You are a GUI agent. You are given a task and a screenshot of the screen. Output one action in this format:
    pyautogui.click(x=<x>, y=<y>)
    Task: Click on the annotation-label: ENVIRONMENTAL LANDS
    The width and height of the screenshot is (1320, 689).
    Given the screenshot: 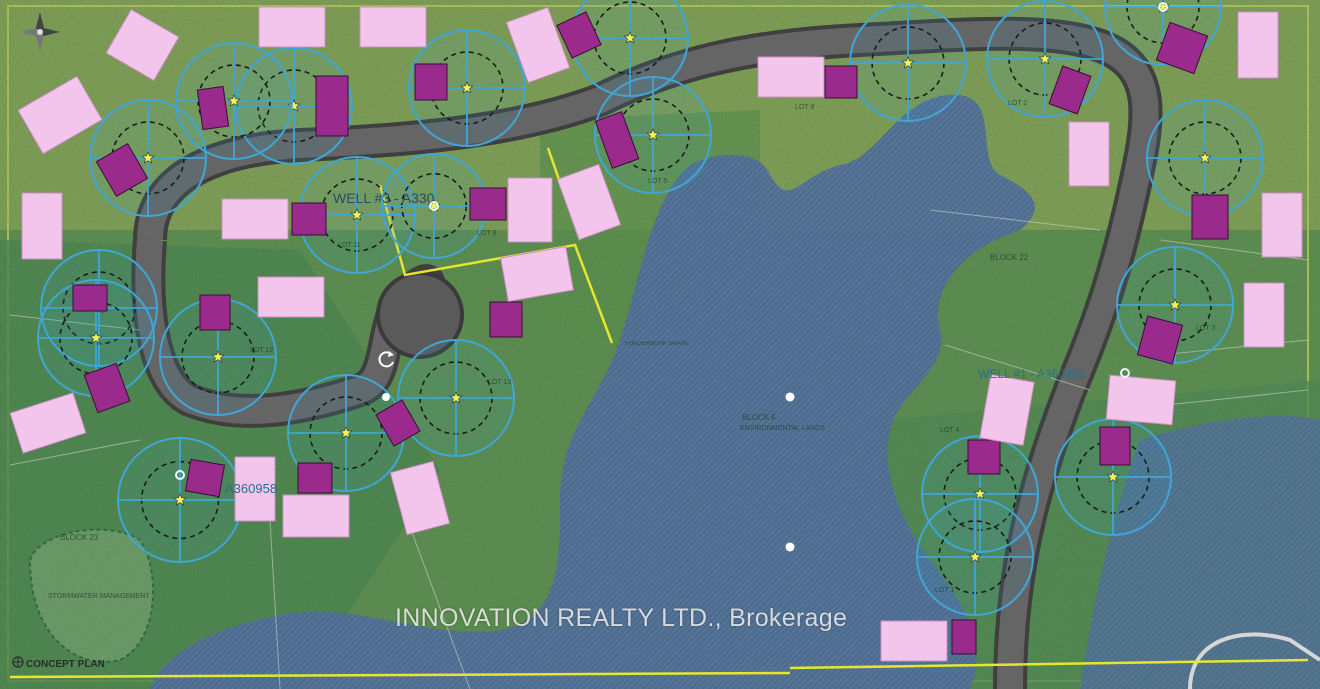 What is the action you would take?
    pyautogui.click(x=782, y=428)
    